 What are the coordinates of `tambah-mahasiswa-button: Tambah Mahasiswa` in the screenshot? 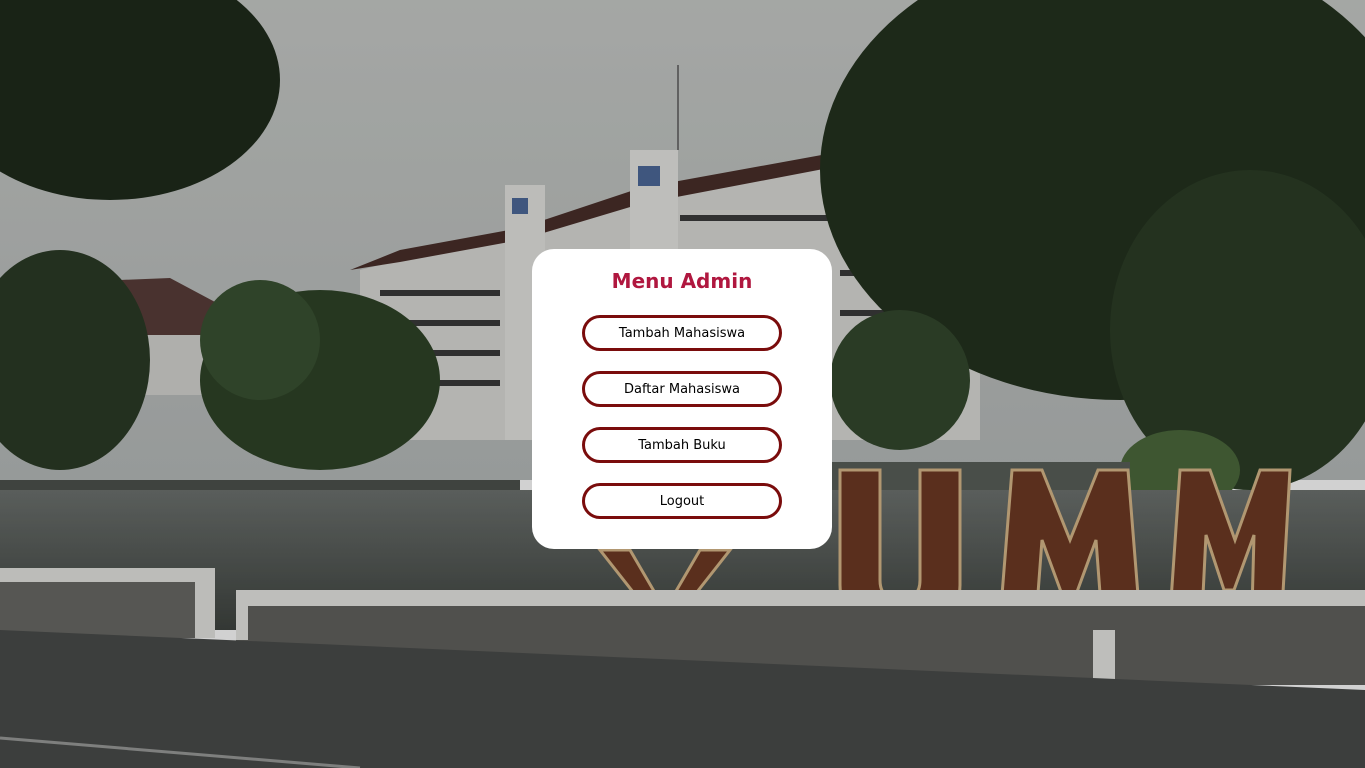 It's located at (682, 333).